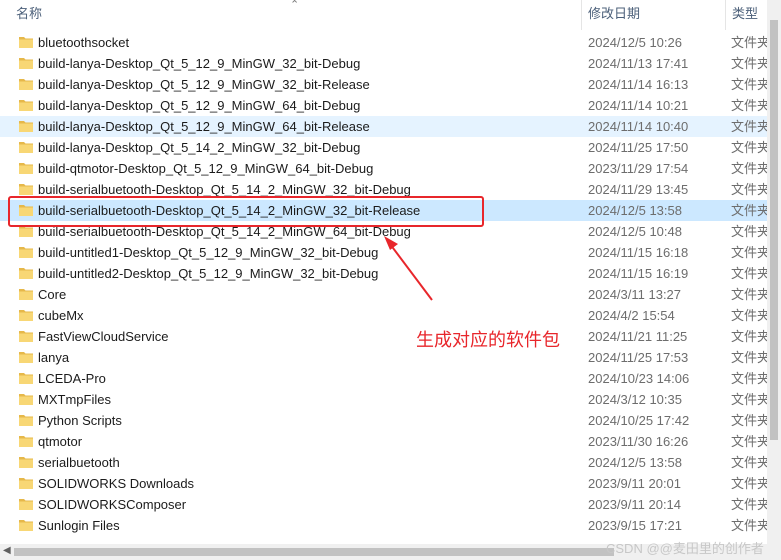 The height and width of the screenshot is (560, 781). I want to click on vertical-scroll-thumb, so click(774, 230).